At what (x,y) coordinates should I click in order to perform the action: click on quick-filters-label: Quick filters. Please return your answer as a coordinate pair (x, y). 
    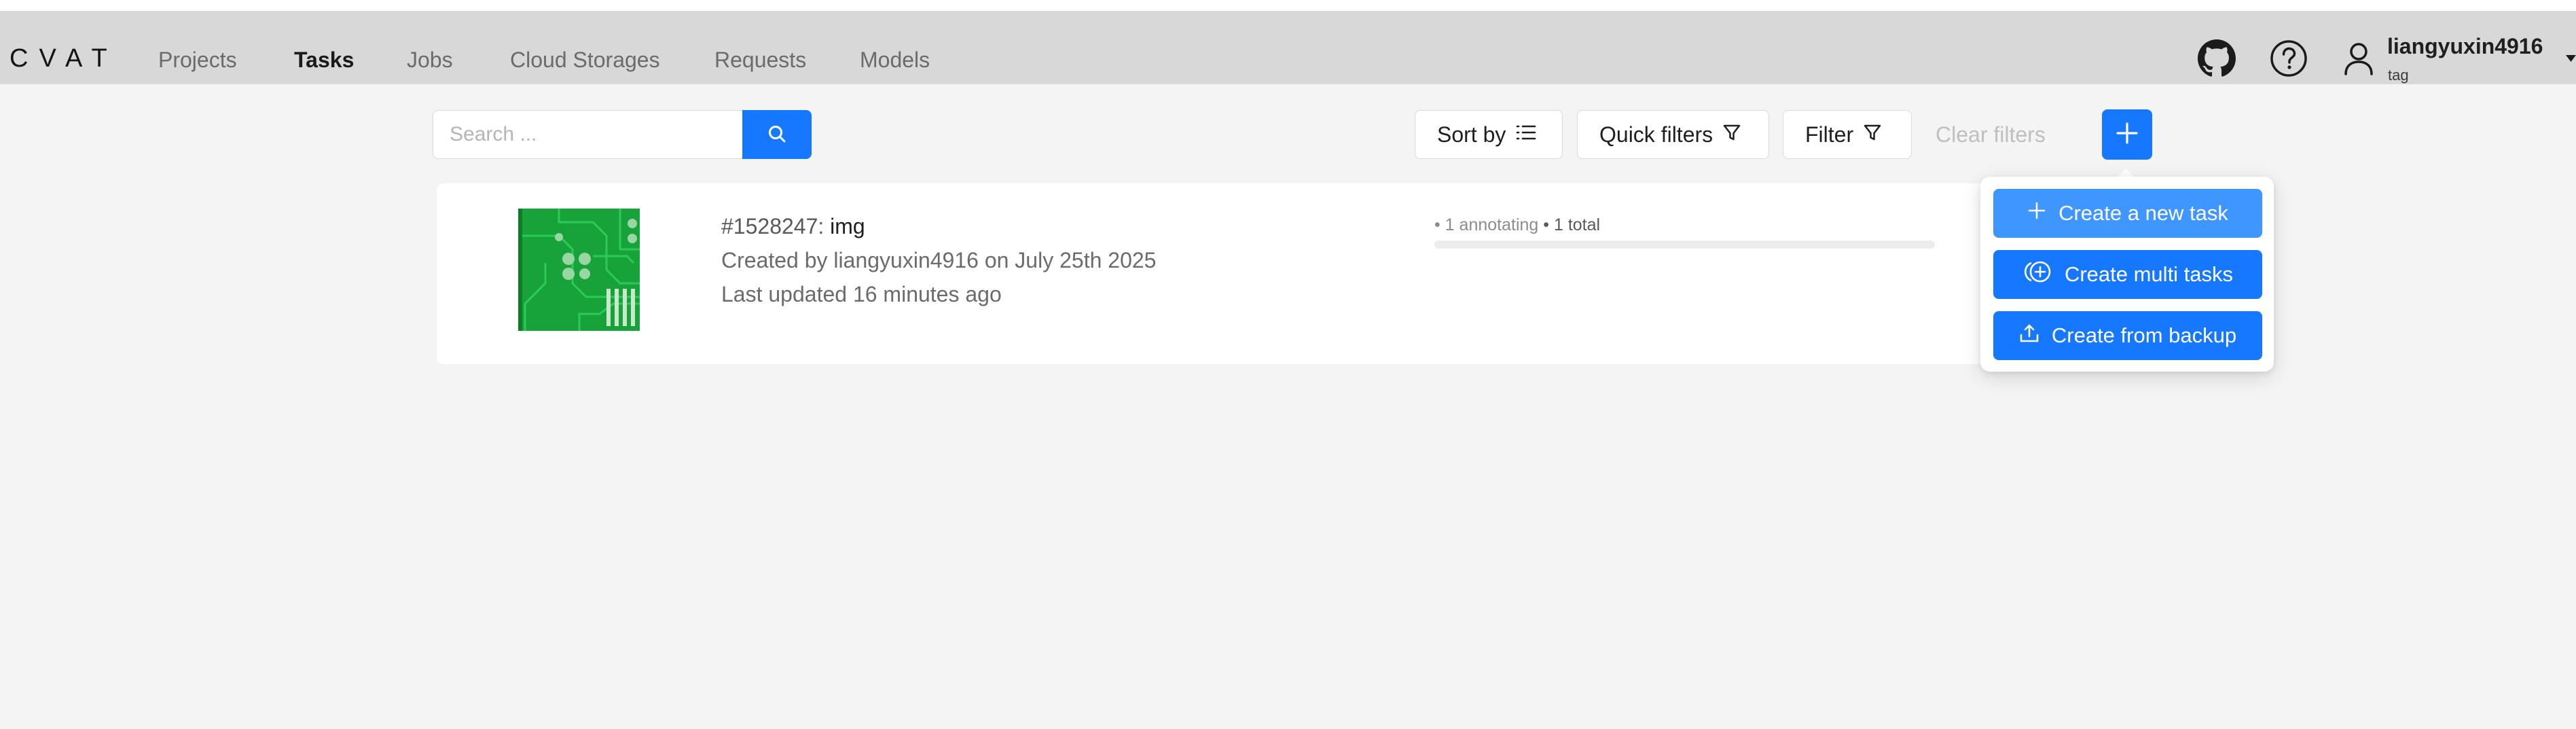
    Looking at the image, I should click on (1656, 134).